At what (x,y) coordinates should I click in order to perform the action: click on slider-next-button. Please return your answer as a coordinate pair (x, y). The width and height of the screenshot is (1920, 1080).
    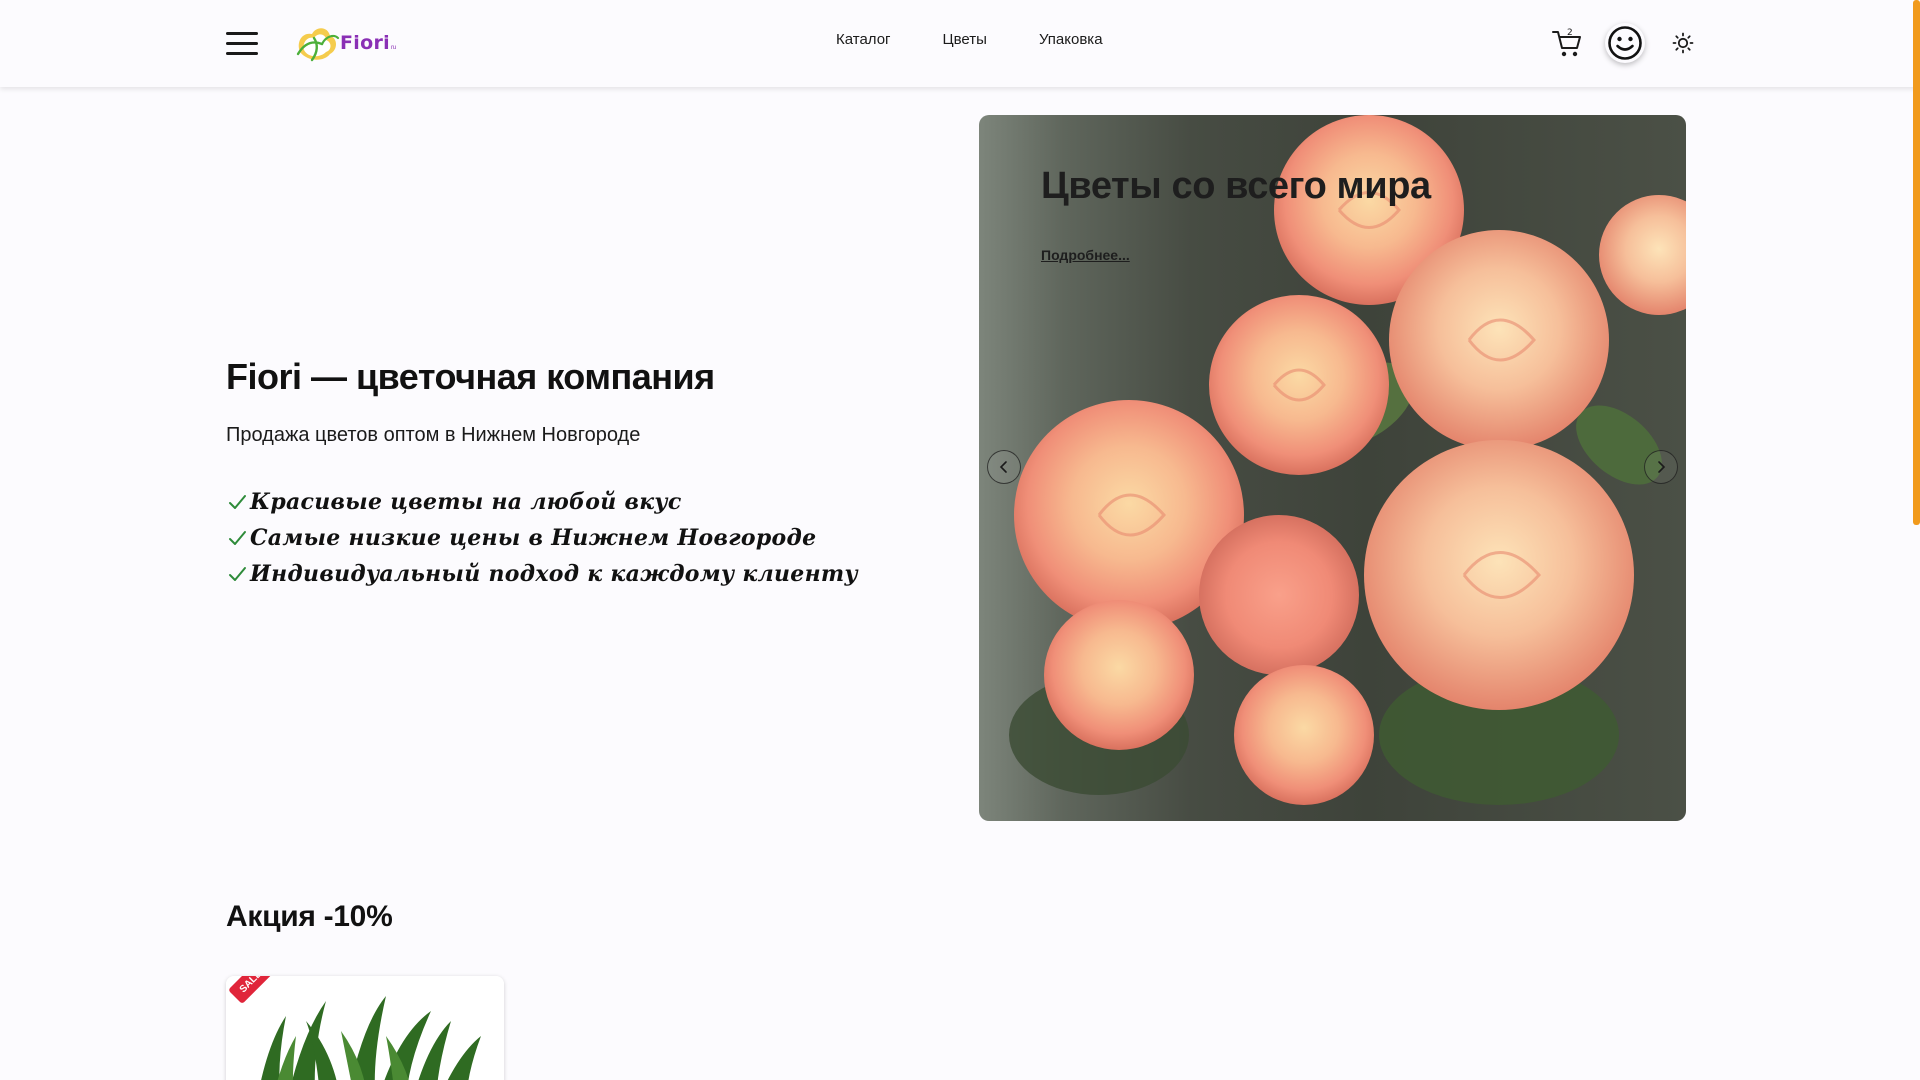
    Looking at the image, I should click on (1661, 467).